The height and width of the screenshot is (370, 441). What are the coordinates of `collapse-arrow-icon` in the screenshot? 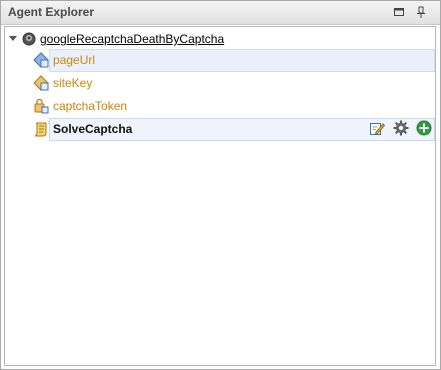 It's located at (13, 38).